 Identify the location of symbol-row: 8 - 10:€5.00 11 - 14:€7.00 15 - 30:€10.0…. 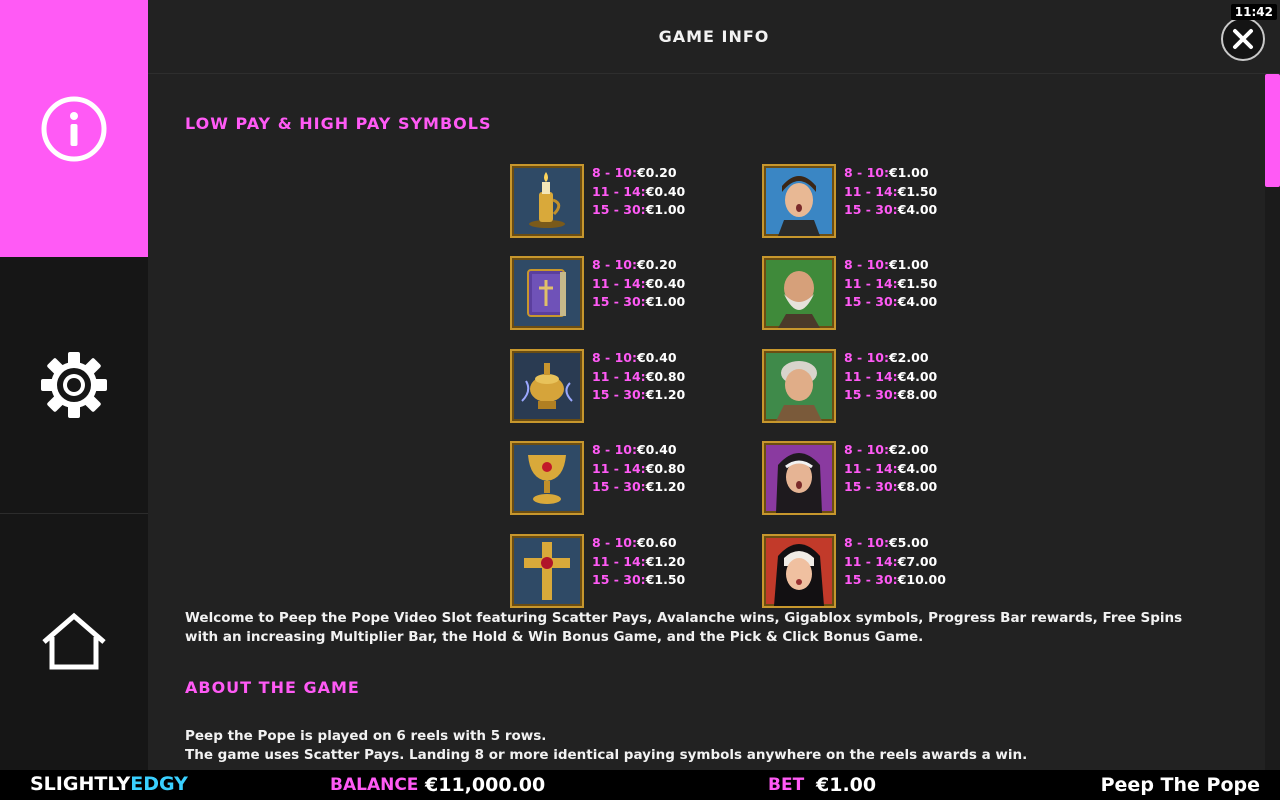
(882, 571).